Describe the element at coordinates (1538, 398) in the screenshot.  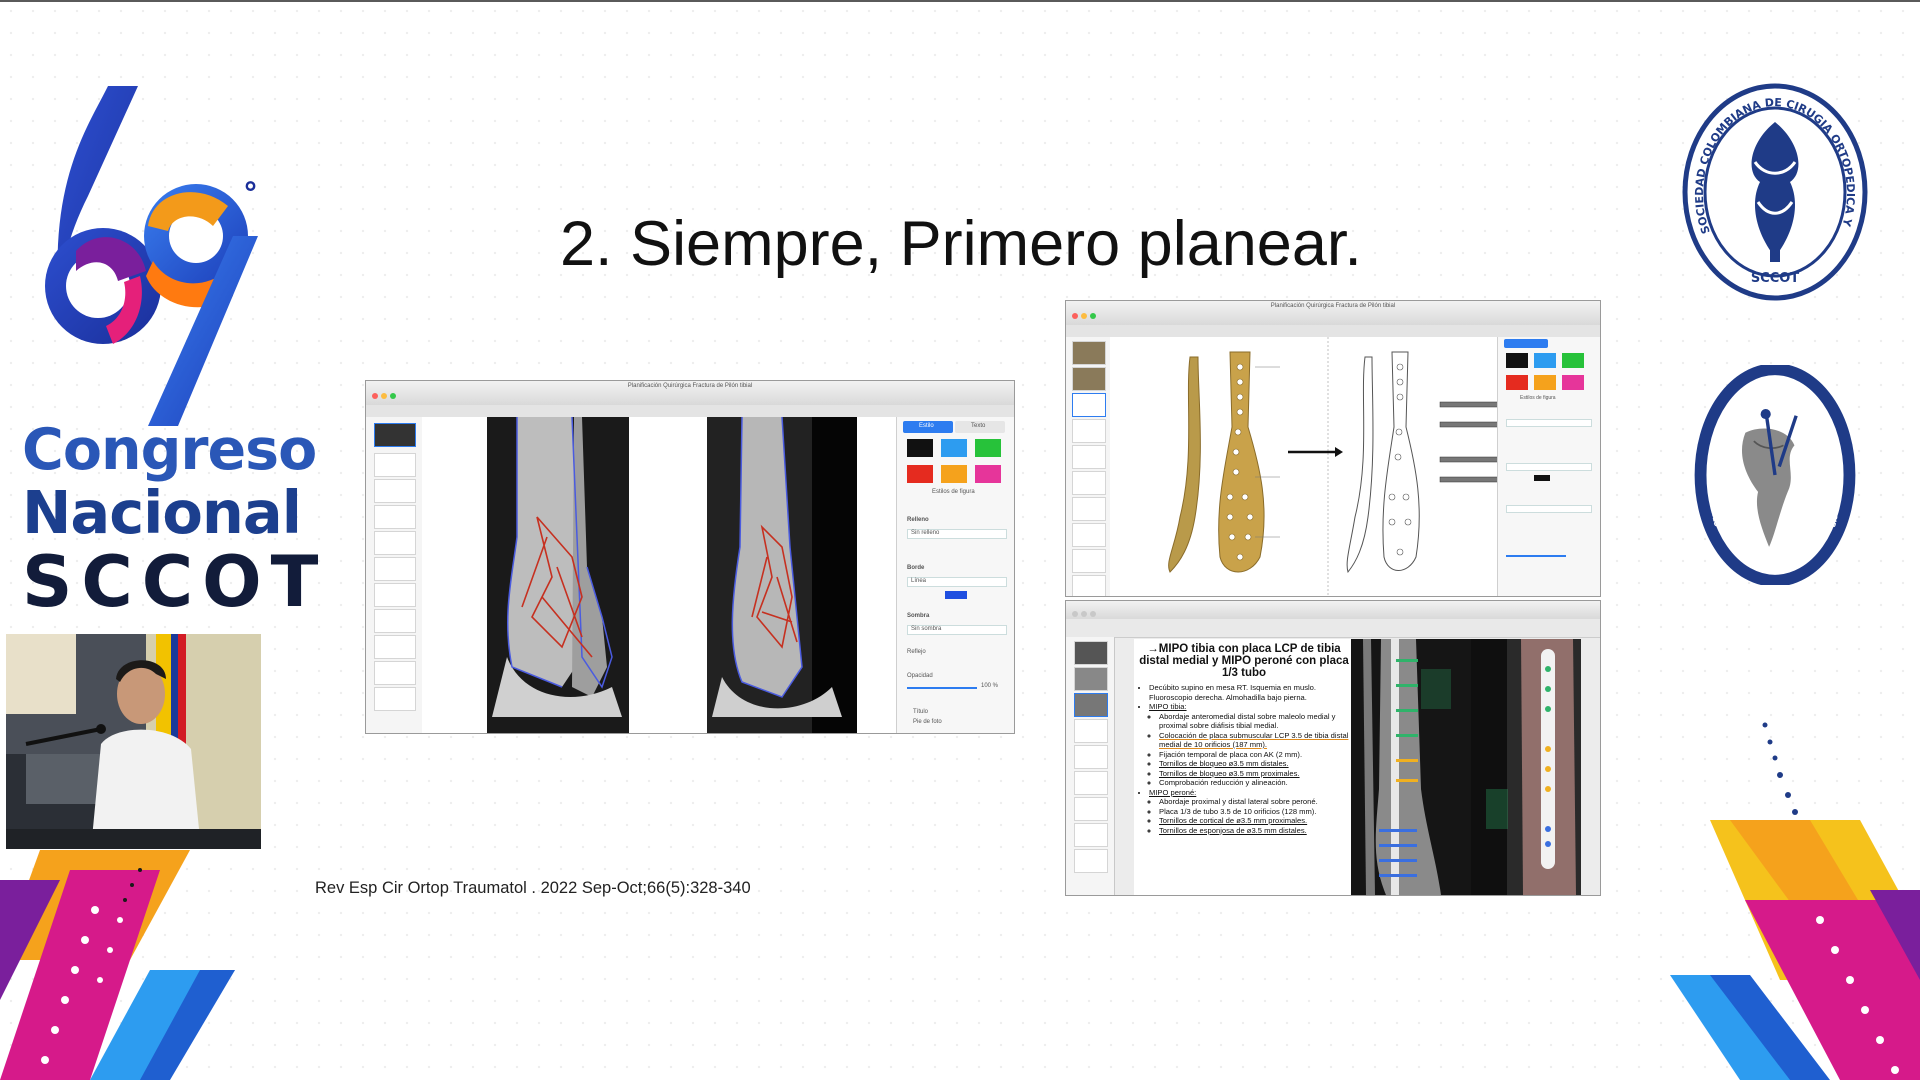
I see `styles-caption: Estilos de figura` at that location.